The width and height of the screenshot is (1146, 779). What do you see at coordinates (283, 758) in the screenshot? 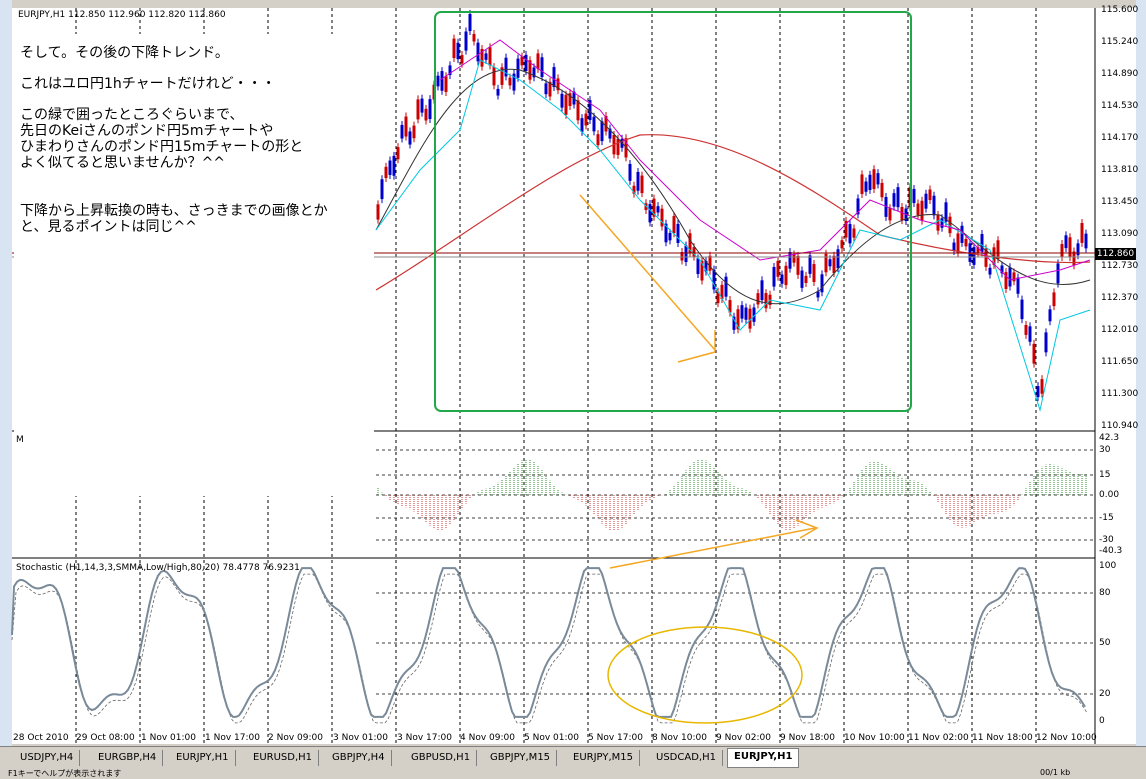
I see `tab-eurusd-h1: EURUSD,H1` at bounding box center [283, 758].